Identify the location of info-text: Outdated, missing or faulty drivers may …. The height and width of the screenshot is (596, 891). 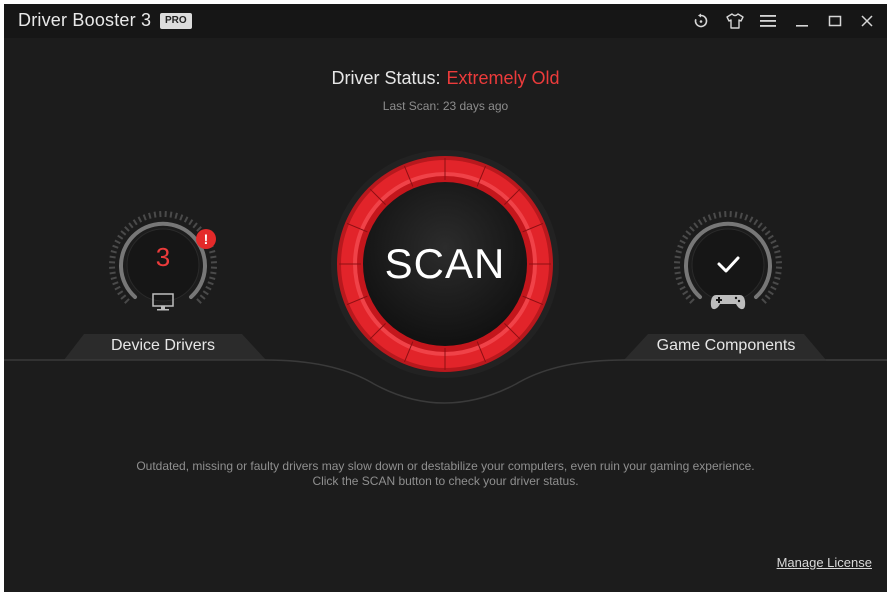
(445, 474).